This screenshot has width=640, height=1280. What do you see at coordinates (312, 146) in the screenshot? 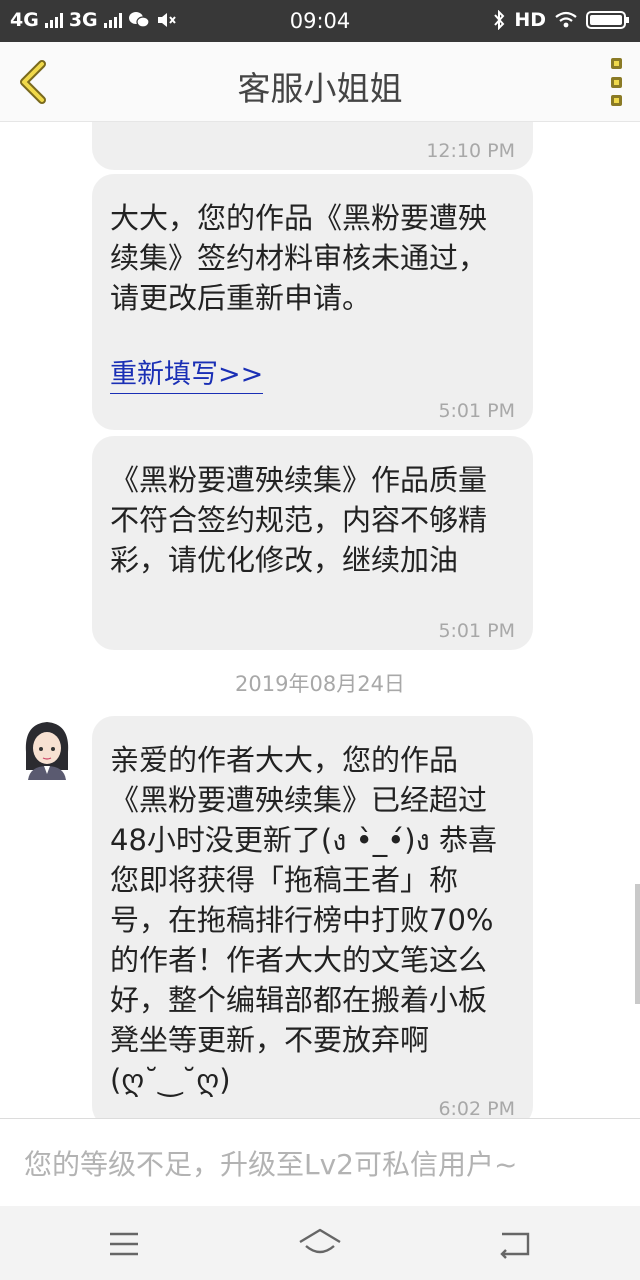
I see `message-bubble: 12:10 PM` at bounding box center [312, 146].